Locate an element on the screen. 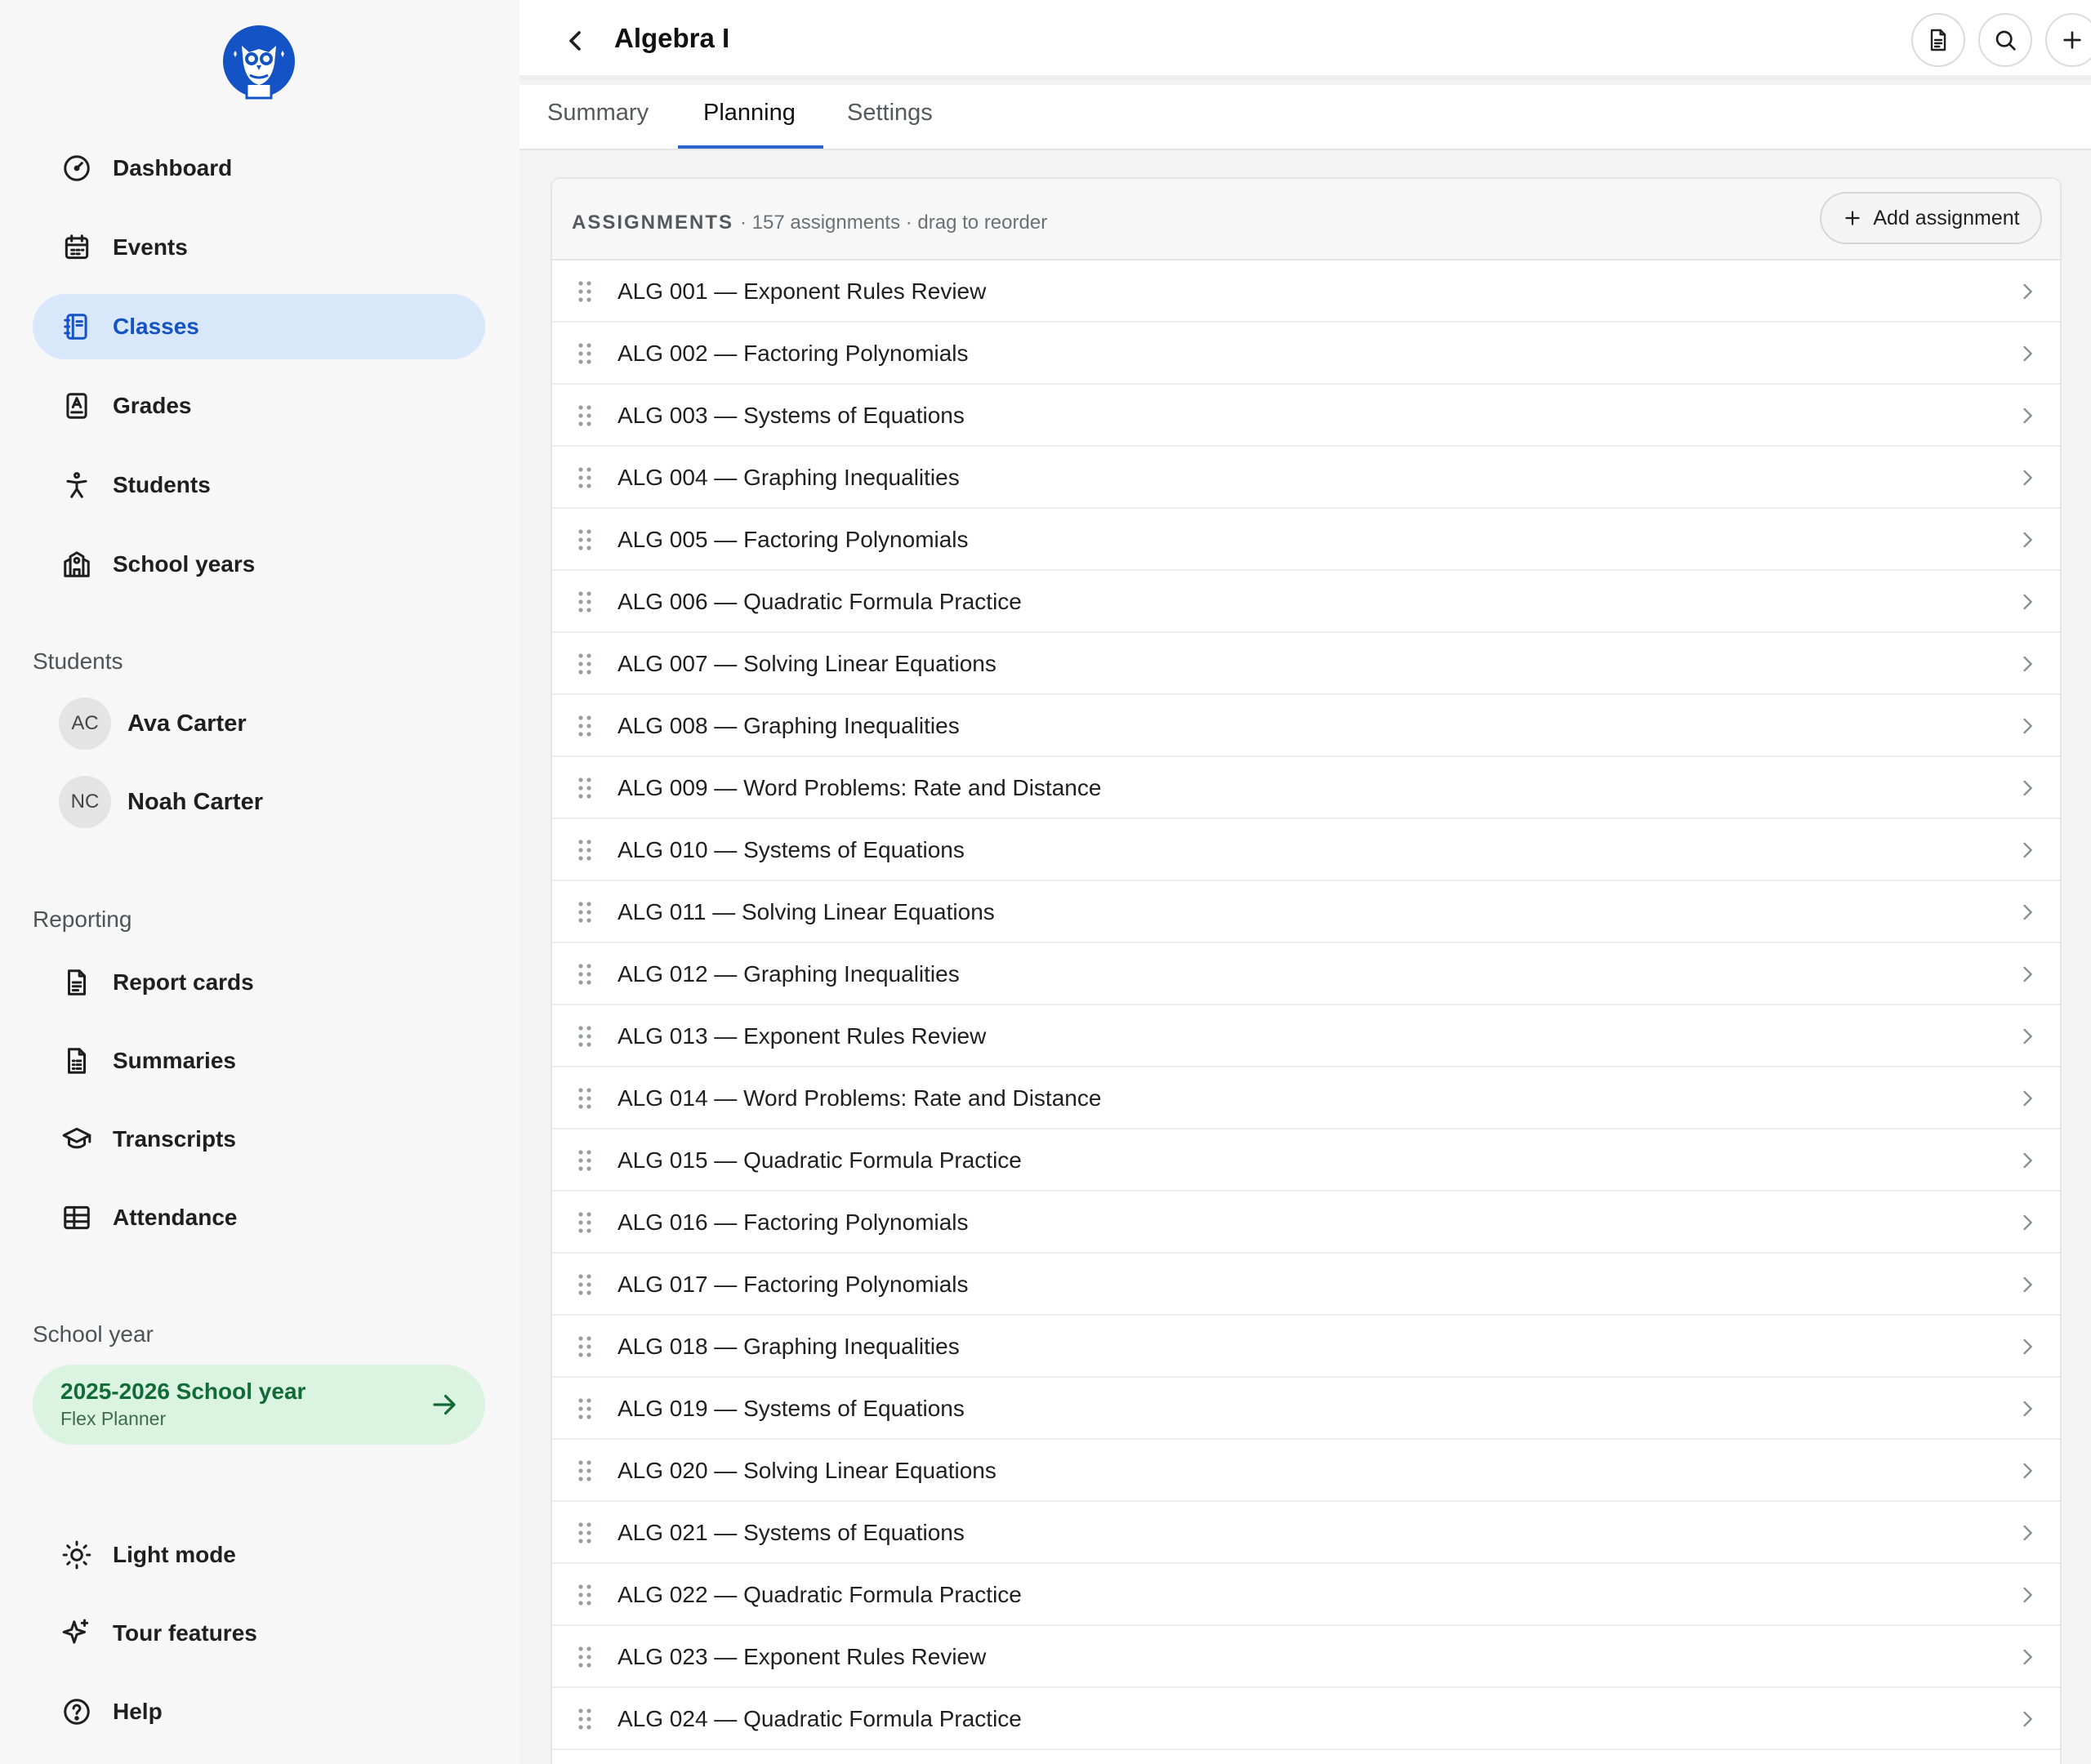 Image resolution: width=2091 pixels, height=1764 pixels. sidebar-item-grades: Grades is located at coordinates (259, 406).